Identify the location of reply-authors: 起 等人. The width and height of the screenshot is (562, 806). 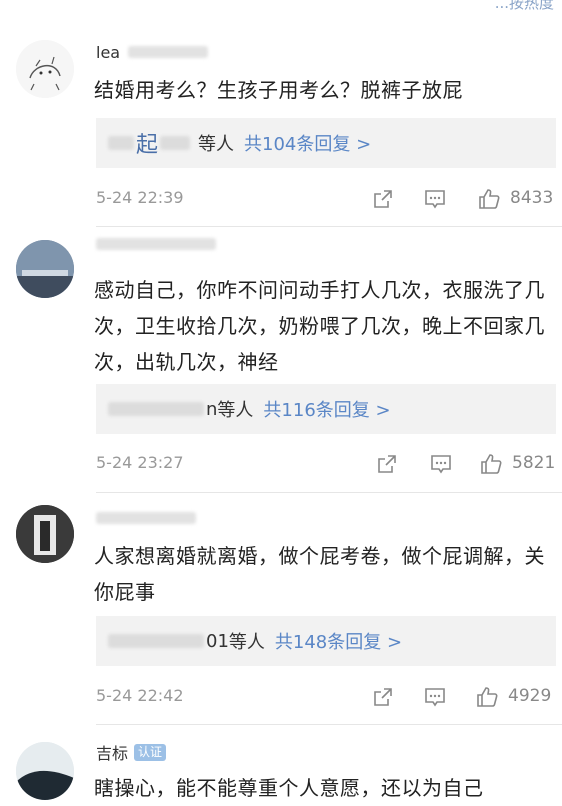
(171, 143).